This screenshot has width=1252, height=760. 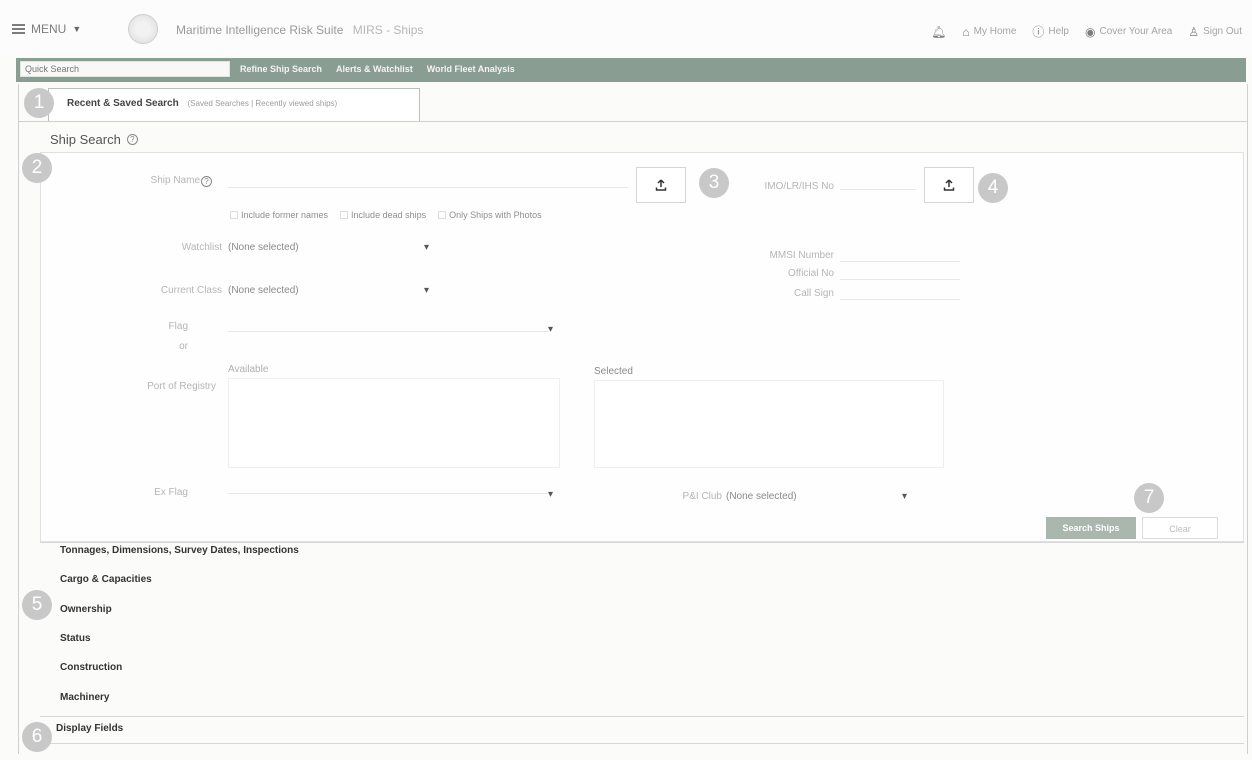 I want to click on recent-tab-sublabel: (Saved Searches | Recently viewed ships), so click(x=262, y=103).